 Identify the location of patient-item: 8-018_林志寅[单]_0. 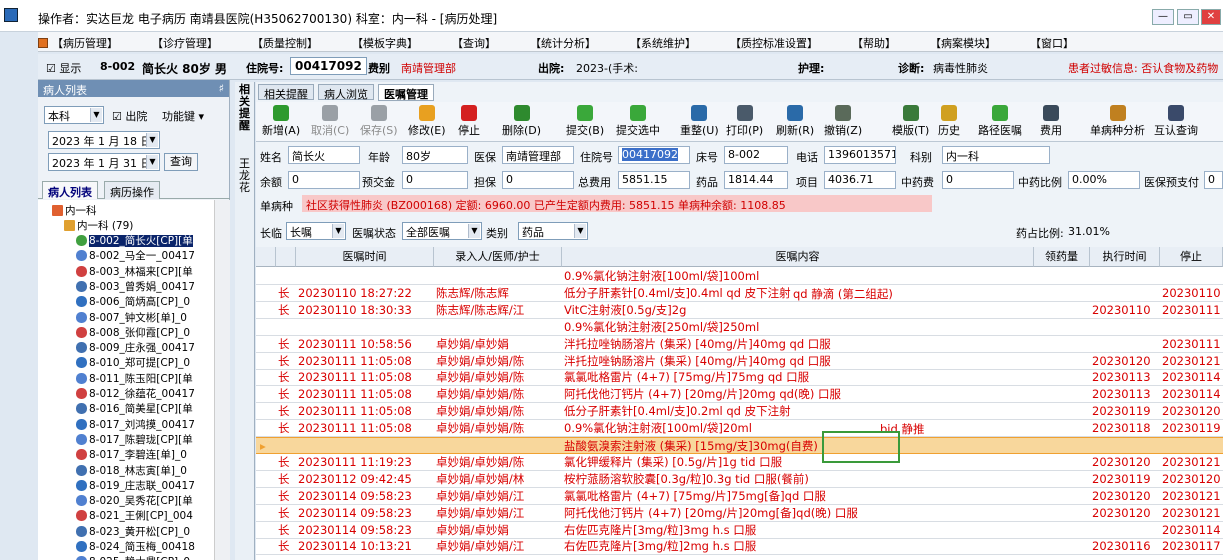
(131, 471).